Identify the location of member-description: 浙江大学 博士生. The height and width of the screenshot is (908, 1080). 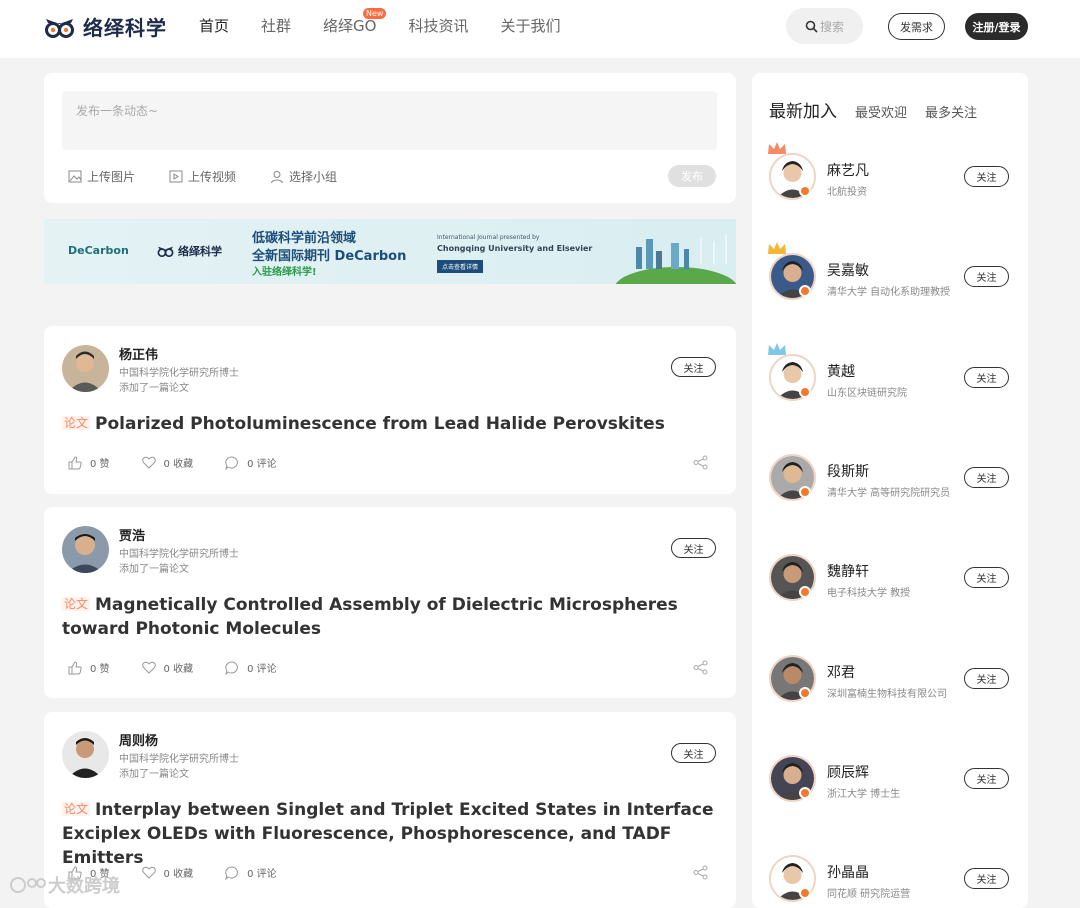
(864, 794).